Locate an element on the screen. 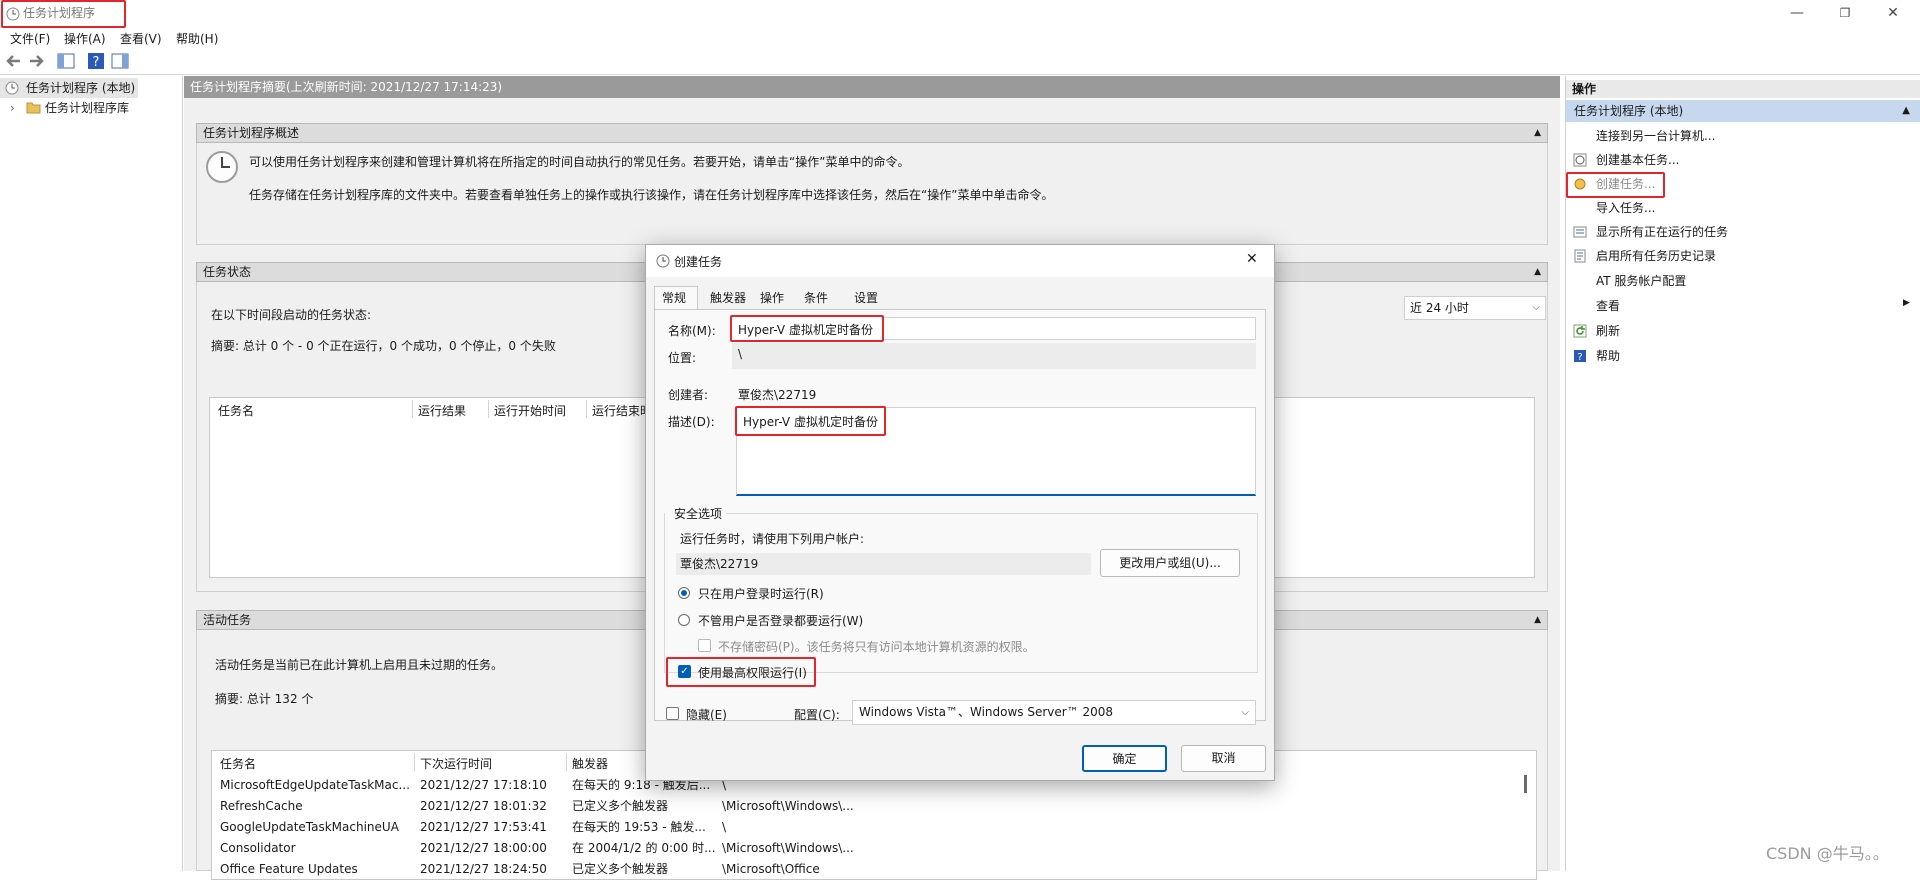 Image resolution: width=1920 pixels, height=880 pixels. radio-run-when-logged-on is located at coordinates (684, 593).